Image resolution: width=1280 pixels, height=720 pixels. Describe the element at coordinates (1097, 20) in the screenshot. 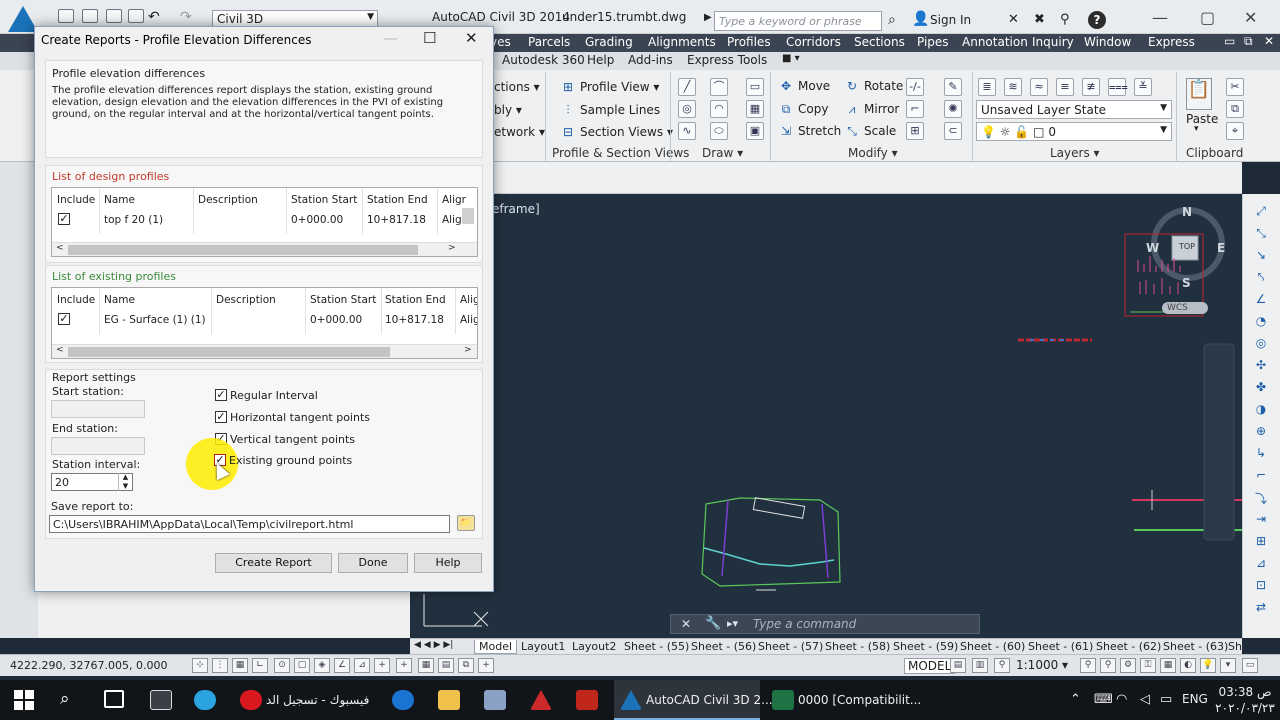

I see `help-button: ?` at that location.